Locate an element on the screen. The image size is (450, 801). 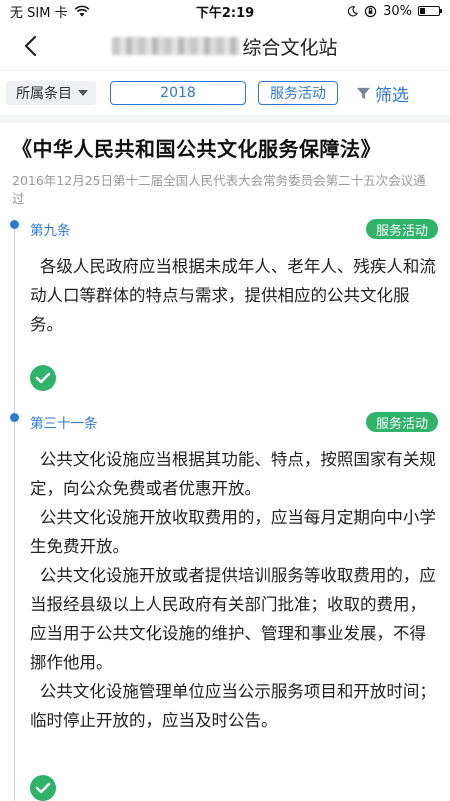
chevron-left-icon is located at coordinates (30, 46).